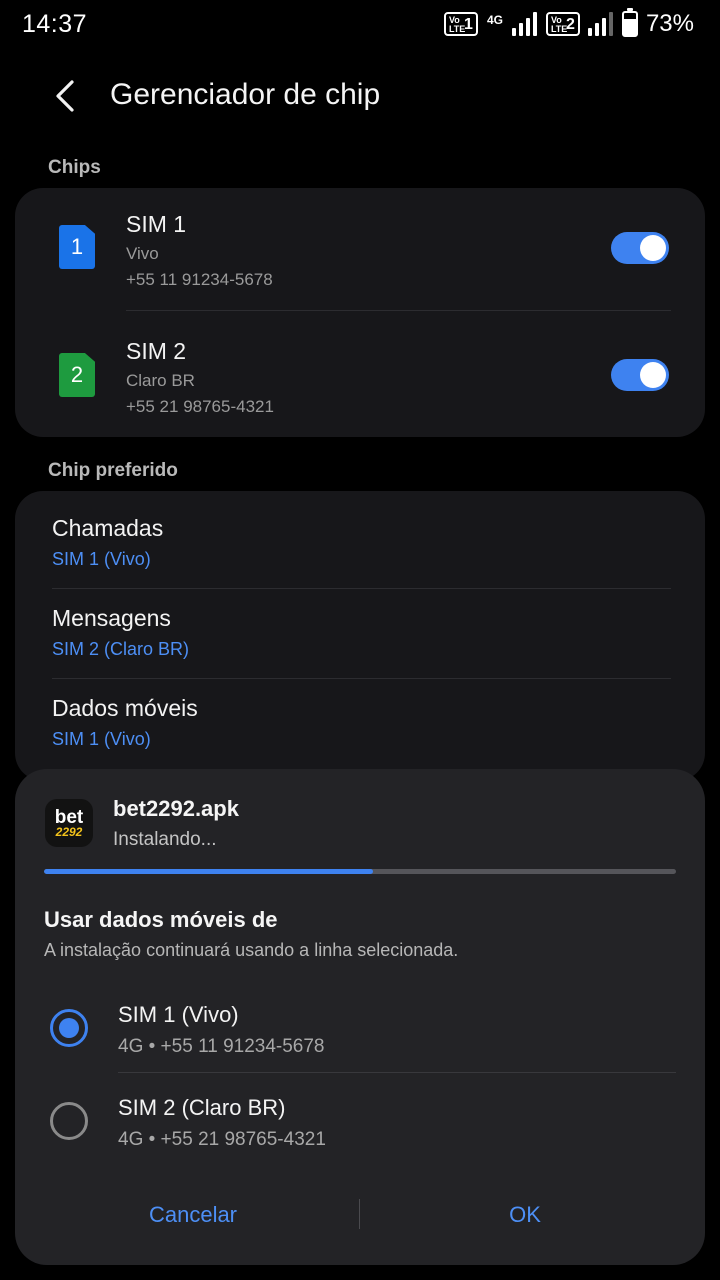 The image size is (720, 1280). I want to click on option-sim2: SIM 2 (Claro BR) 4G • +55 21 98765-4321, so click(360, 1122).